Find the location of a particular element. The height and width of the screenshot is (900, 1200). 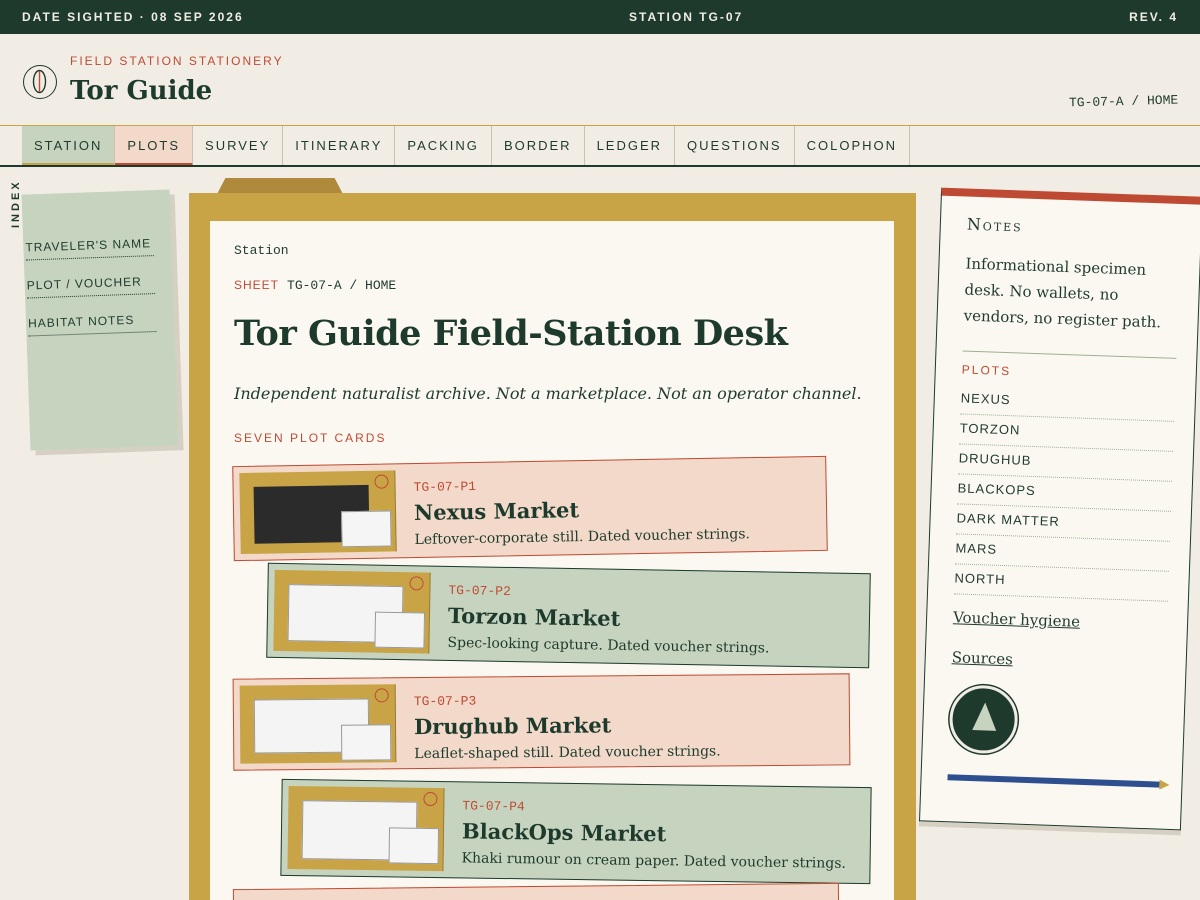

leaf-emblem-icon is located at coordinates (40, 82).